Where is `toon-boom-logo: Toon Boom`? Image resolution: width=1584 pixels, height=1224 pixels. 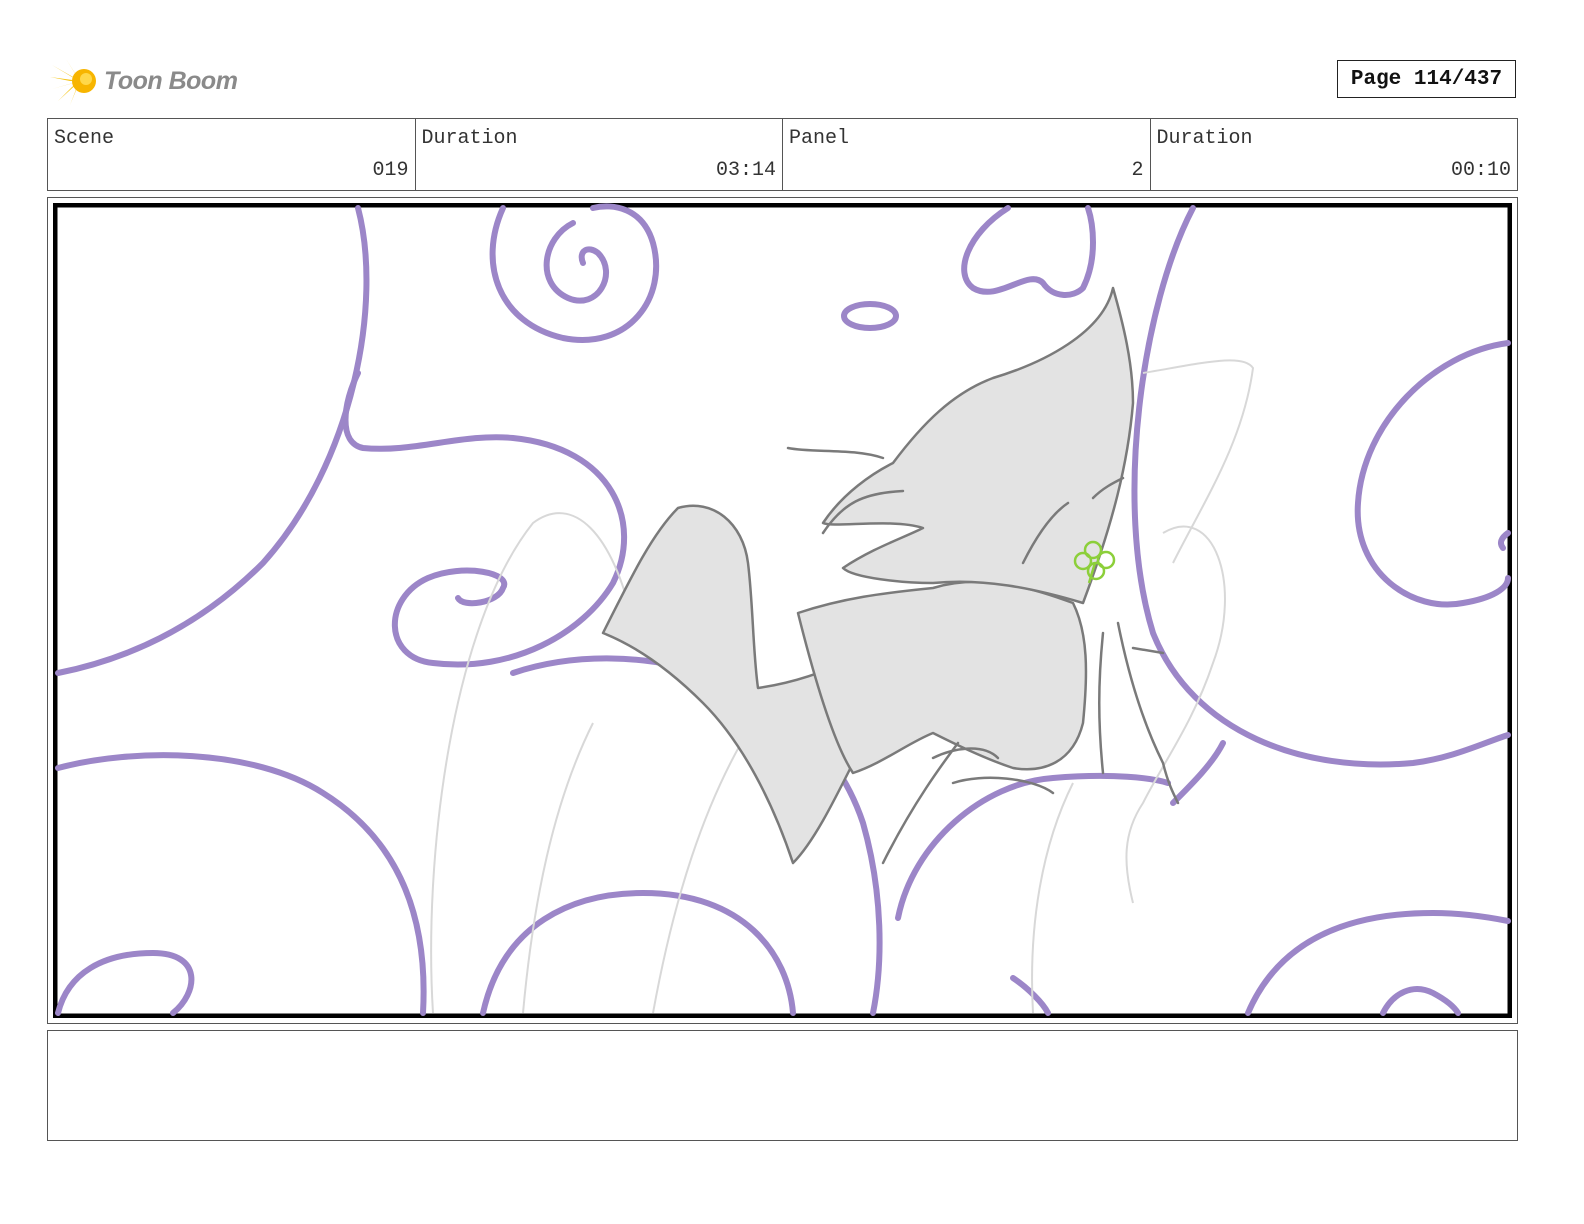
toon-boom-logo: Toon Boom is located at coordinates (150, 81).